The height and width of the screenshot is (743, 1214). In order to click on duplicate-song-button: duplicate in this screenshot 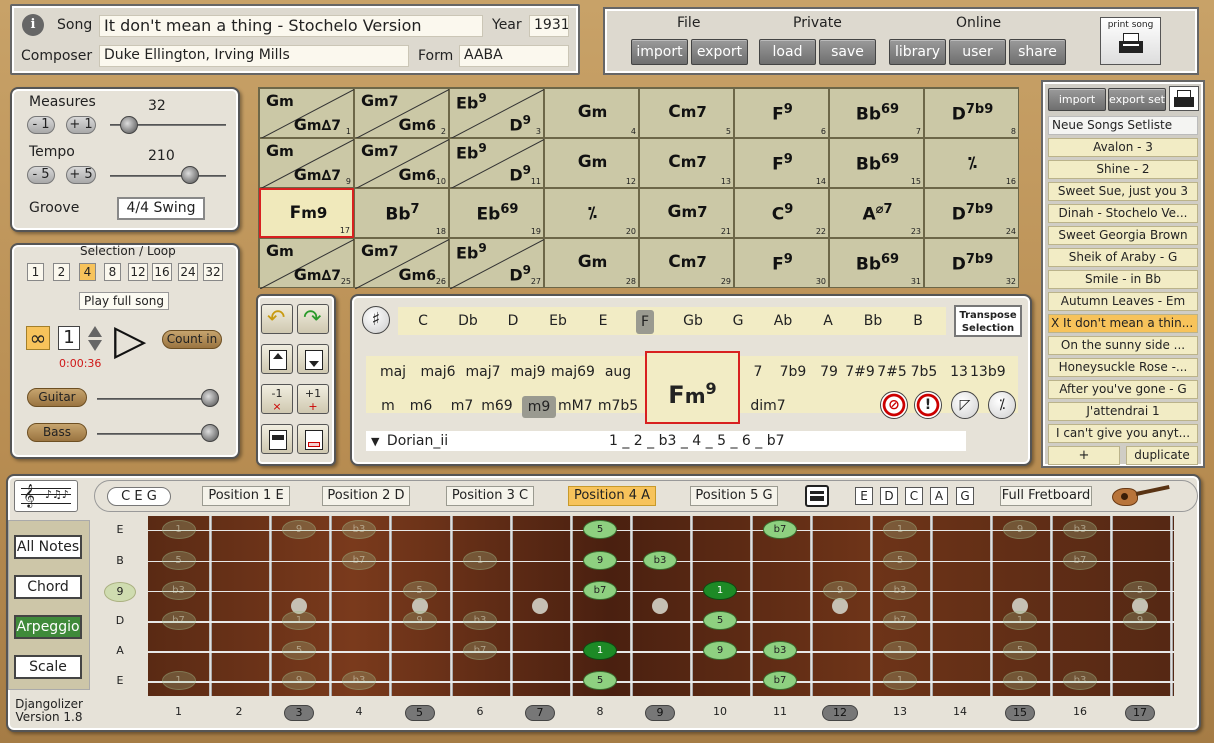, I will do `click(1162, 455)`.